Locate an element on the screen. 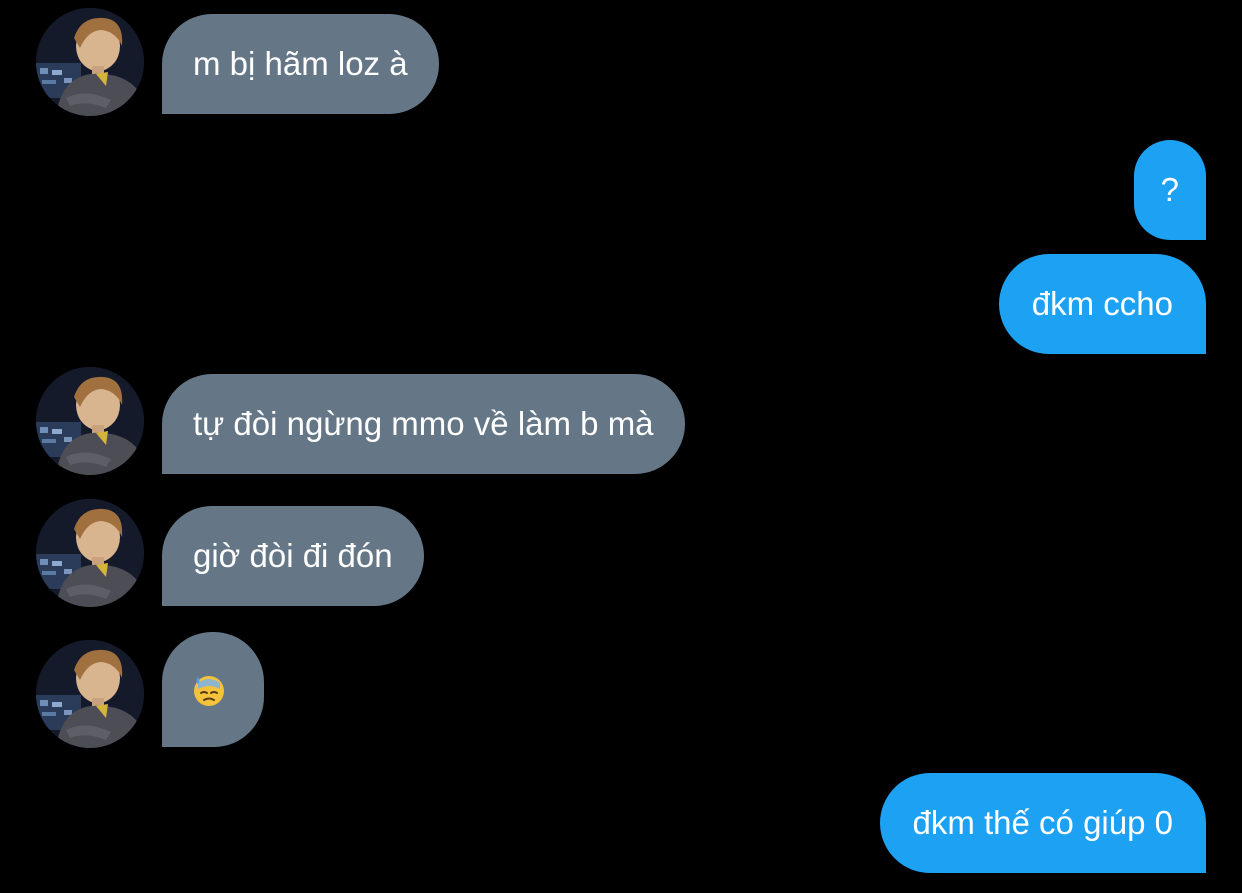 This screenshot has height=893, width=1242. message-text: tự đòi ngừng mmo về làm b mà is located at coordinates (423, 423).